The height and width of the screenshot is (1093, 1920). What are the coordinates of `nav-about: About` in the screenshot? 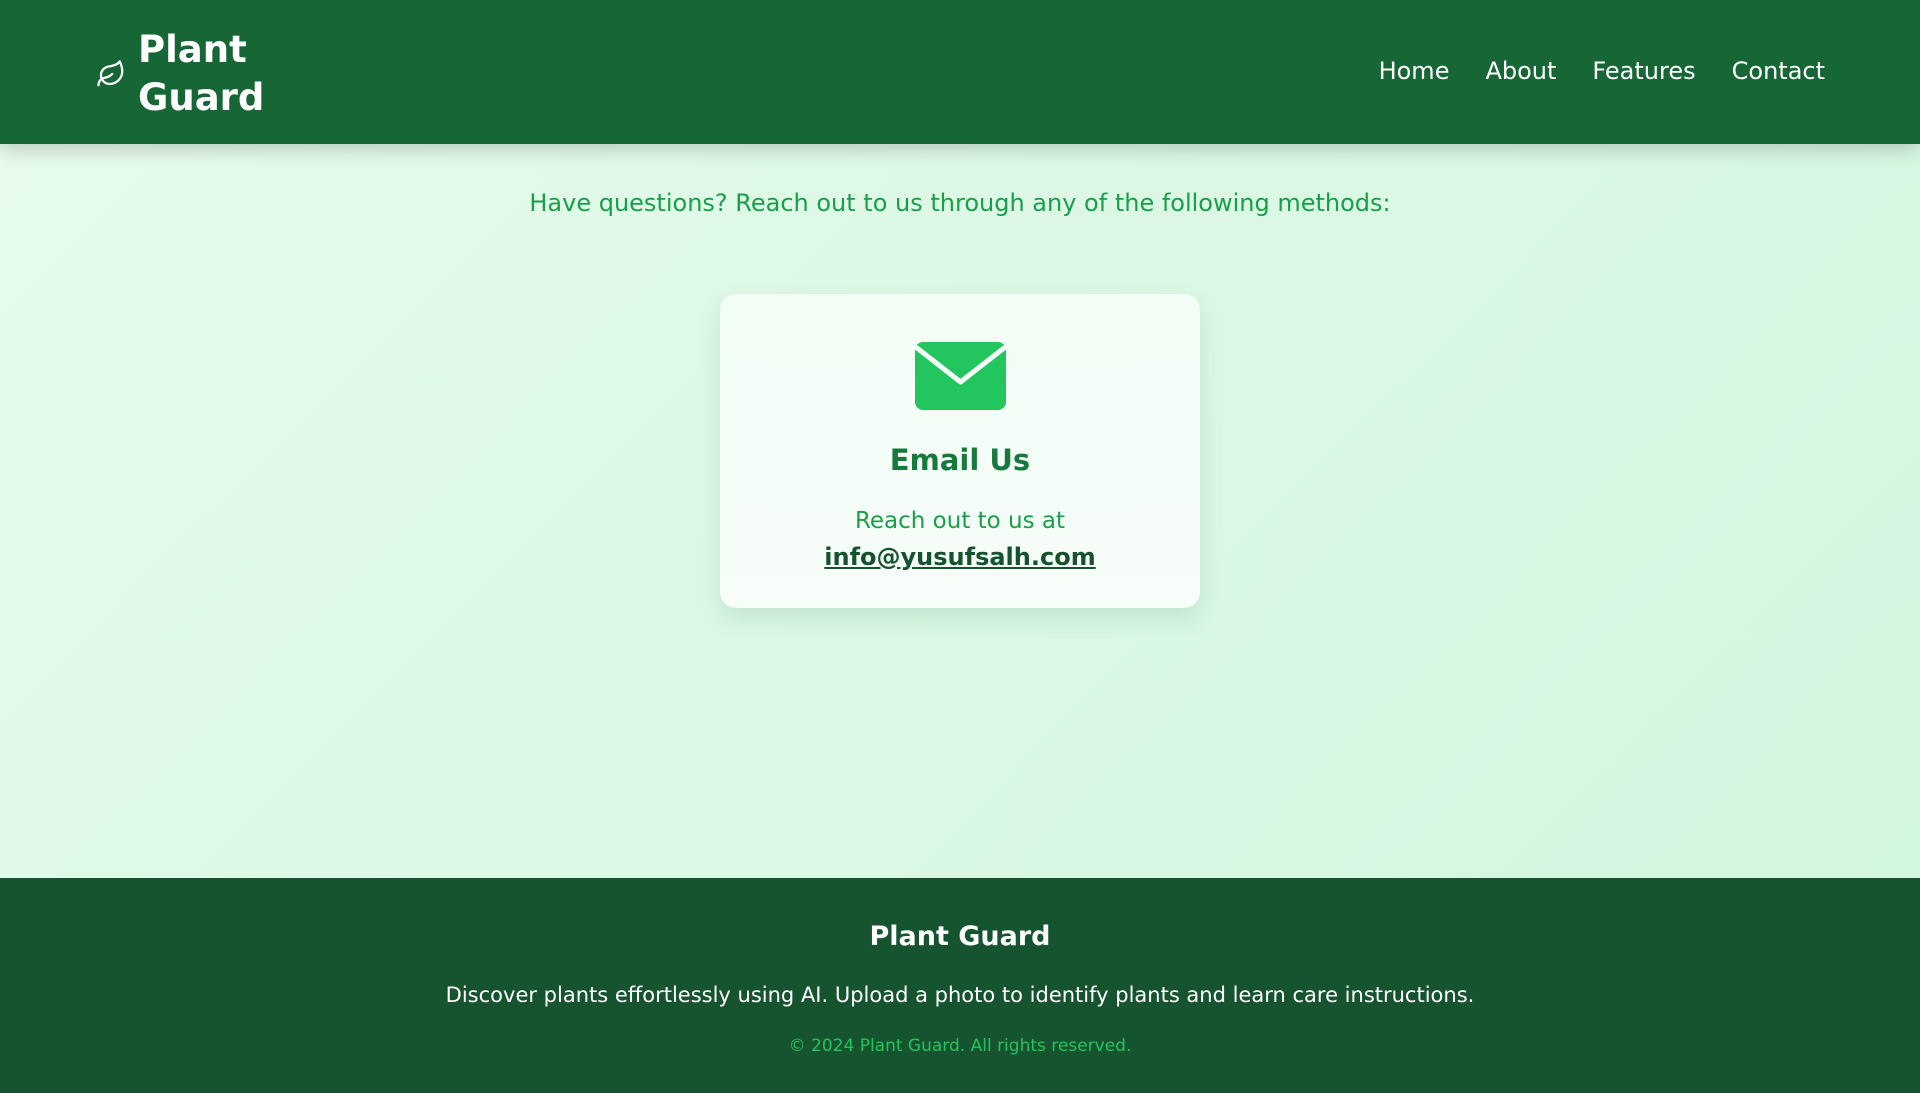 It's located at (1520, 71).